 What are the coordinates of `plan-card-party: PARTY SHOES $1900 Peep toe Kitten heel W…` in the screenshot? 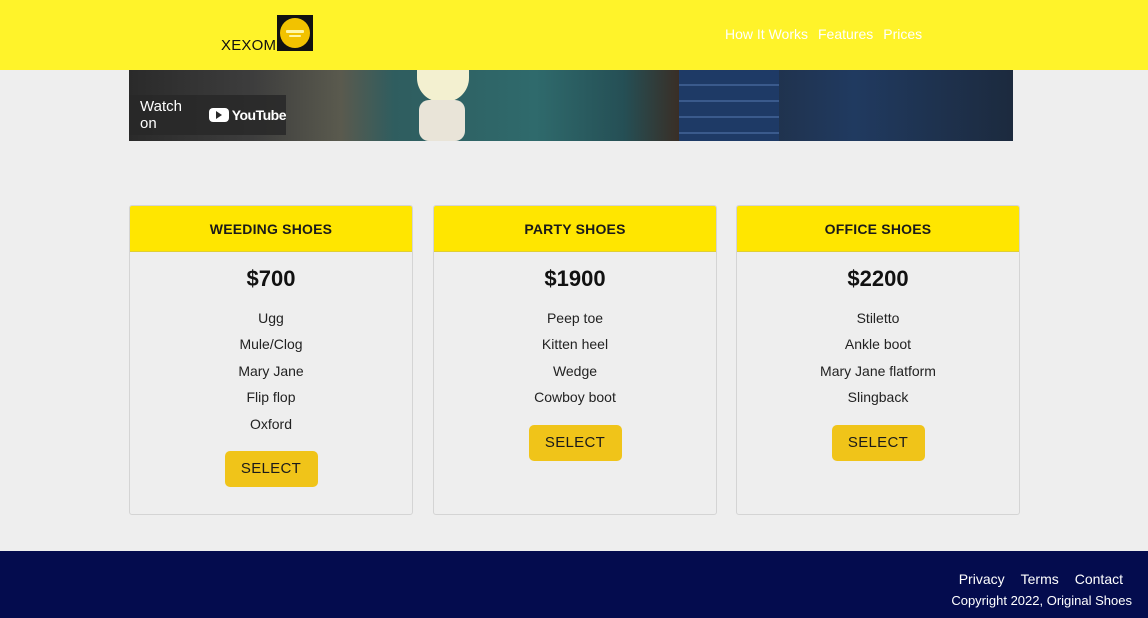 It's located at (575, 360).